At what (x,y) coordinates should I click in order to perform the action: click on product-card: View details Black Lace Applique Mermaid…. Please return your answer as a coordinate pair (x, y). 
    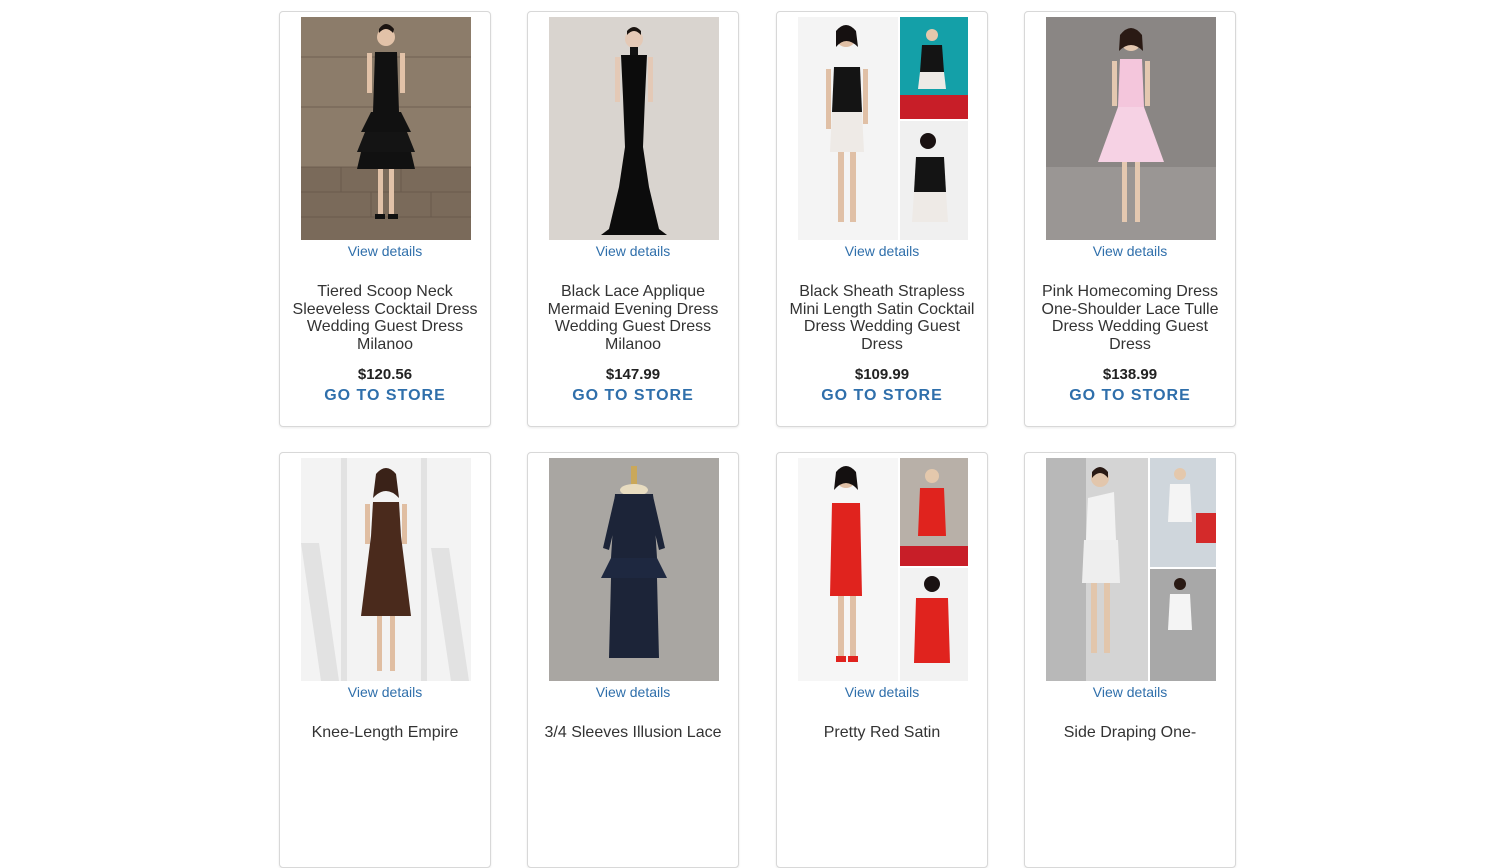
    Looking at the image, I should click on (633, 219).